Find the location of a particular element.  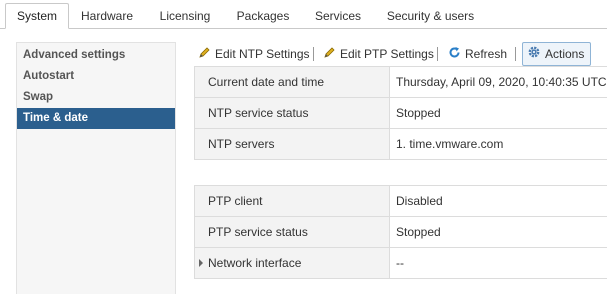

refresh-label: Refresh is located at coordinates (486, 54).